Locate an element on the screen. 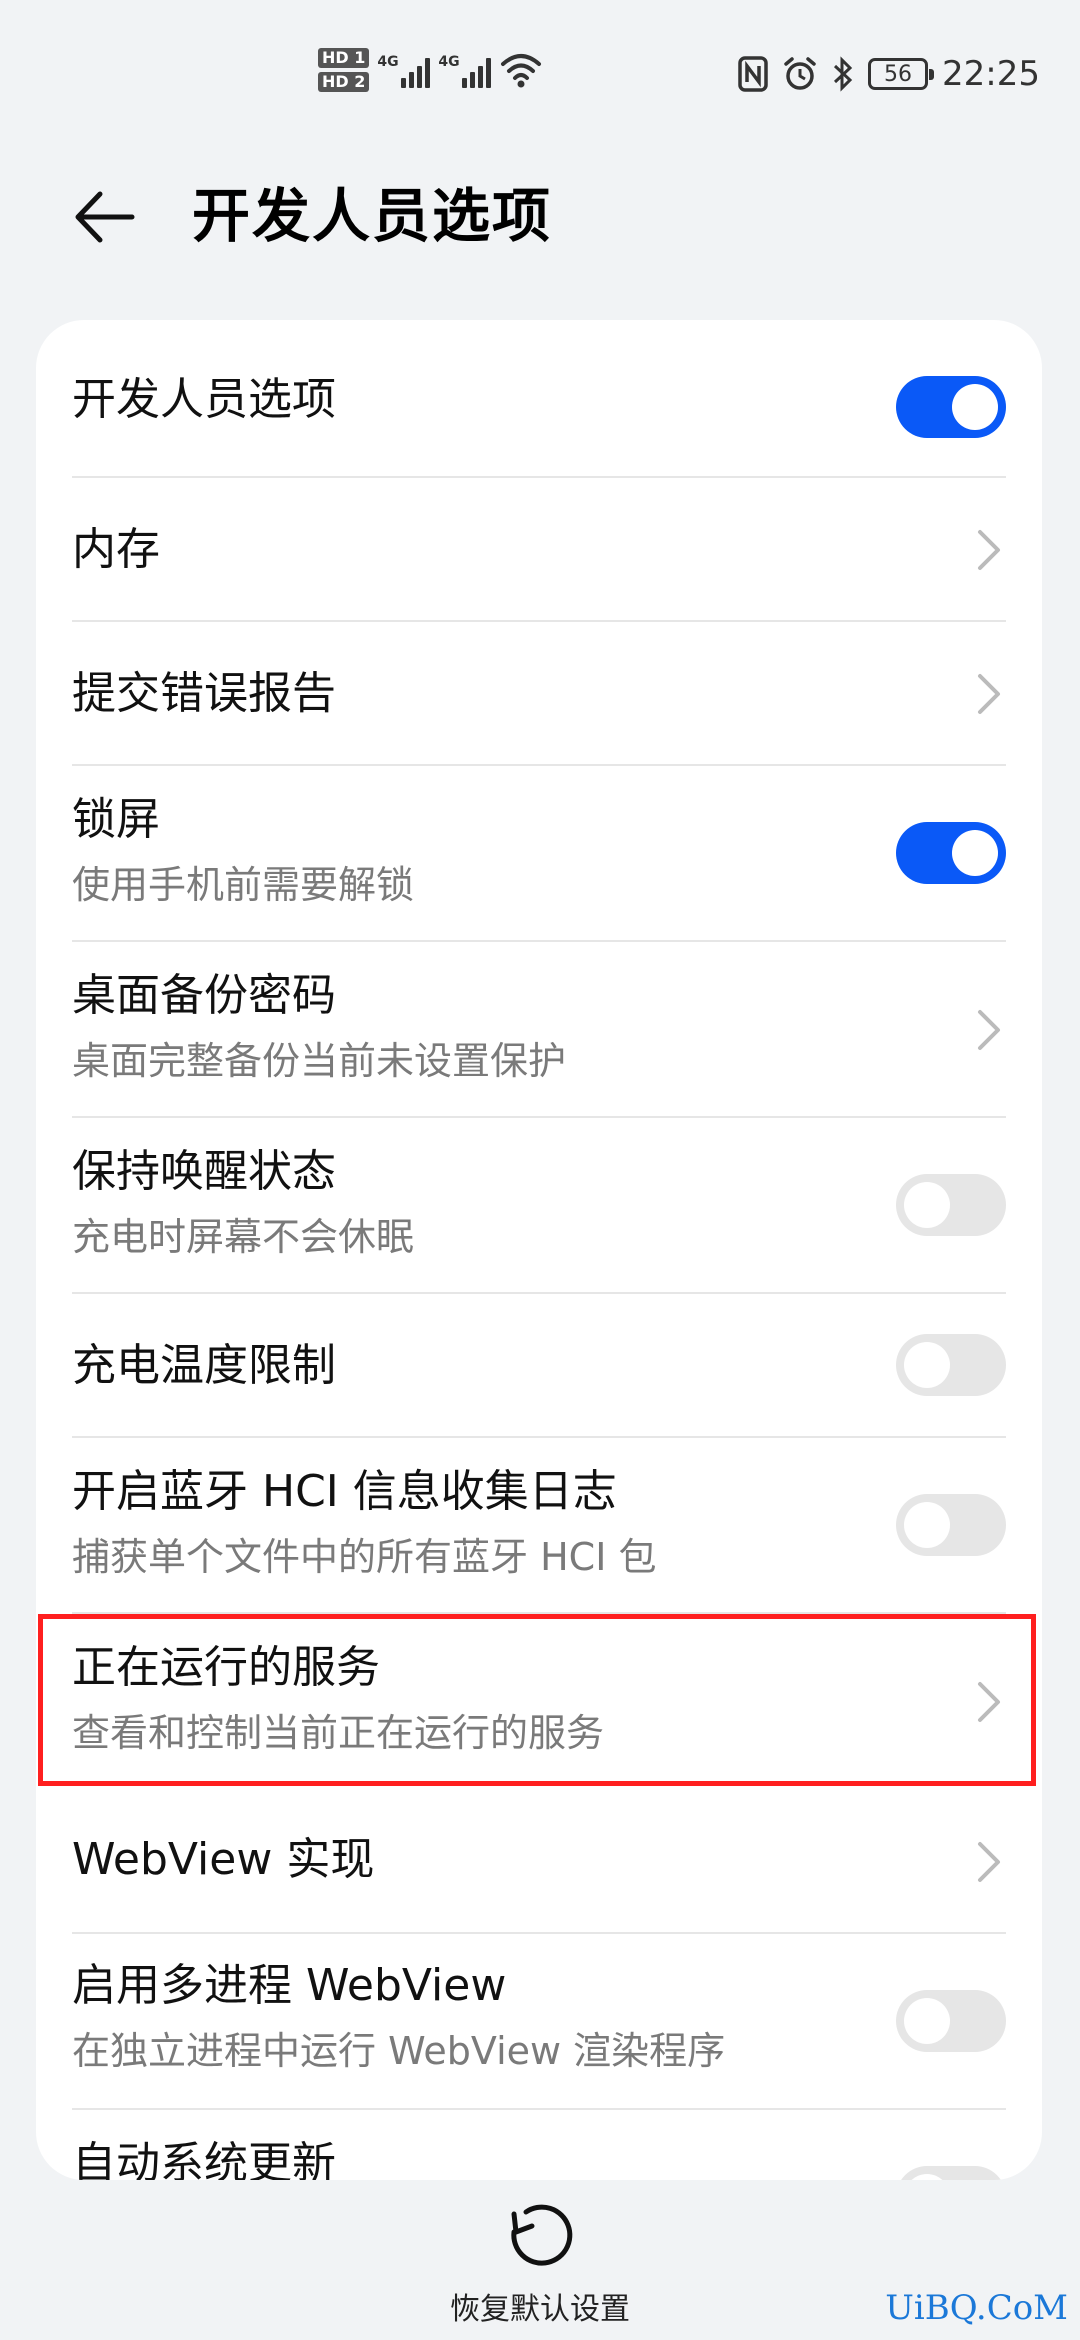 The width and height of the screenshot is (1080, 2340). row-subtitle: 在独立进程中运行 WebView 渲染程序 is located at coordinates (399, 2051).